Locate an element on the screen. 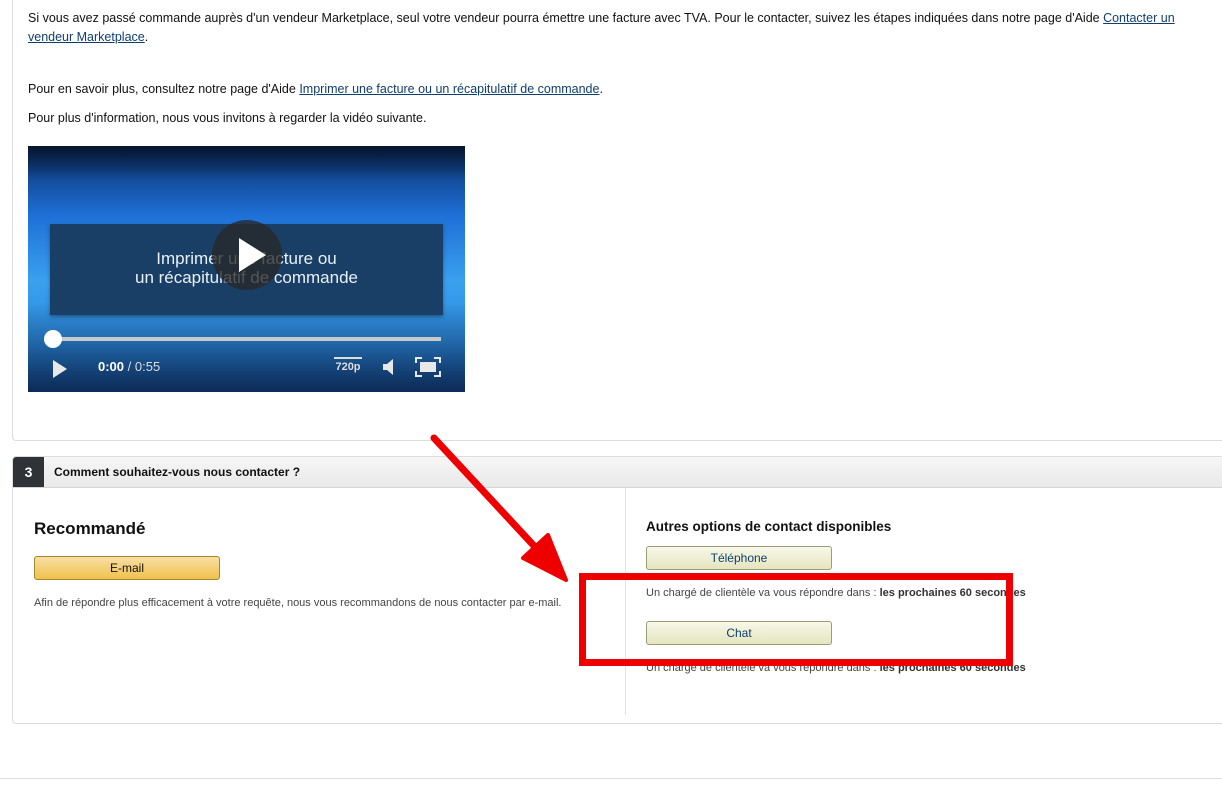  video-progress-handle is located at coordinates (53, 339).